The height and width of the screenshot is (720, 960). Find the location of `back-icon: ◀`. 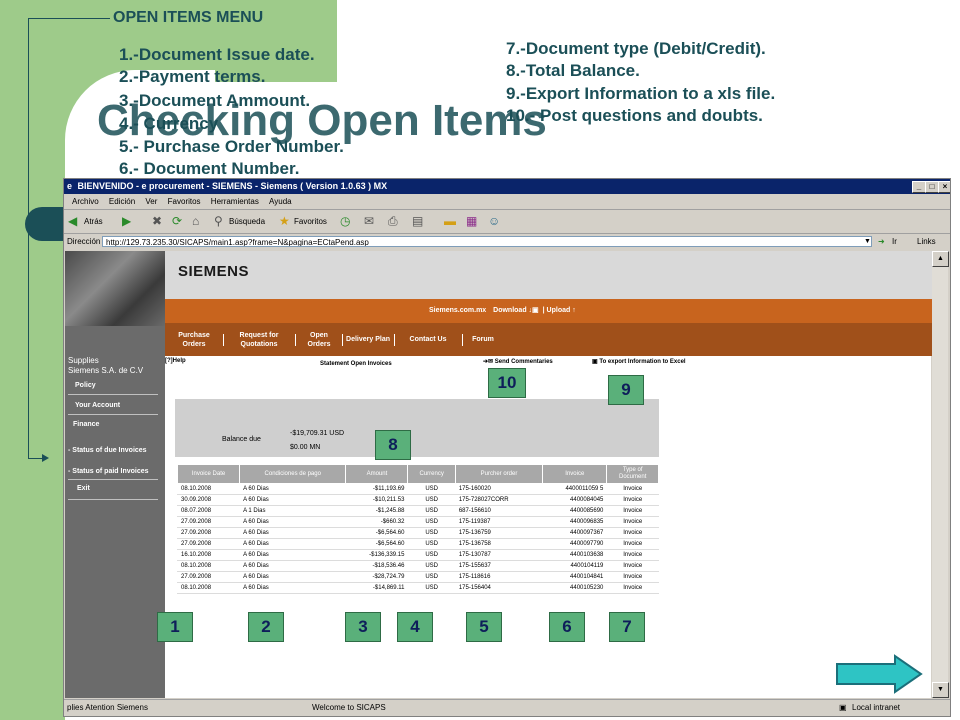

back-icon: ◀ is located at coordinates (72, 221).